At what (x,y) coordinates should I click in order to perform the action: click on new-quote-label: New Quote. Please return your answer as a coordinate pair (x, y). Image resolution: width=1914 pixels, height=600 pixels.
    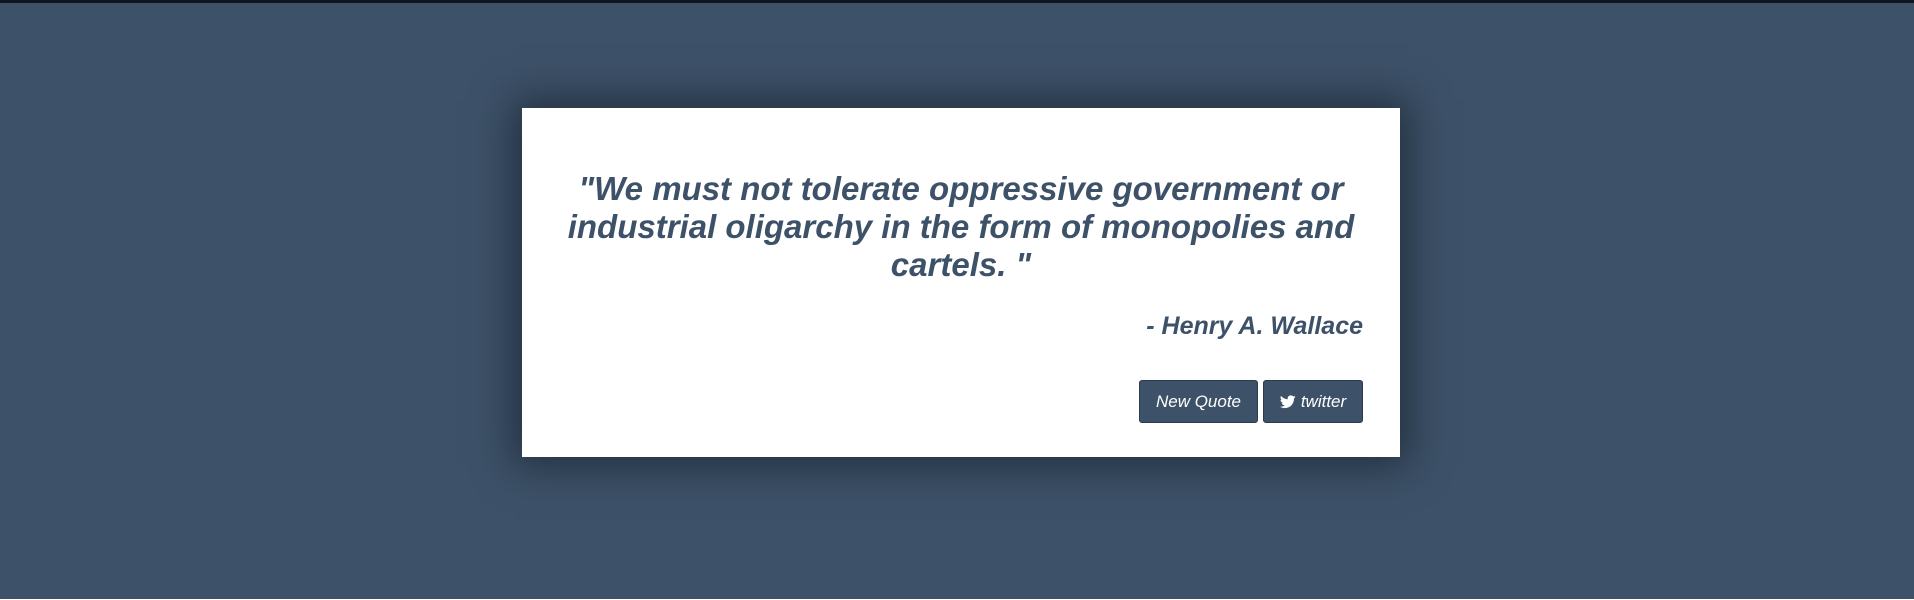
    Looking at the image, I should click on (1198, 401).